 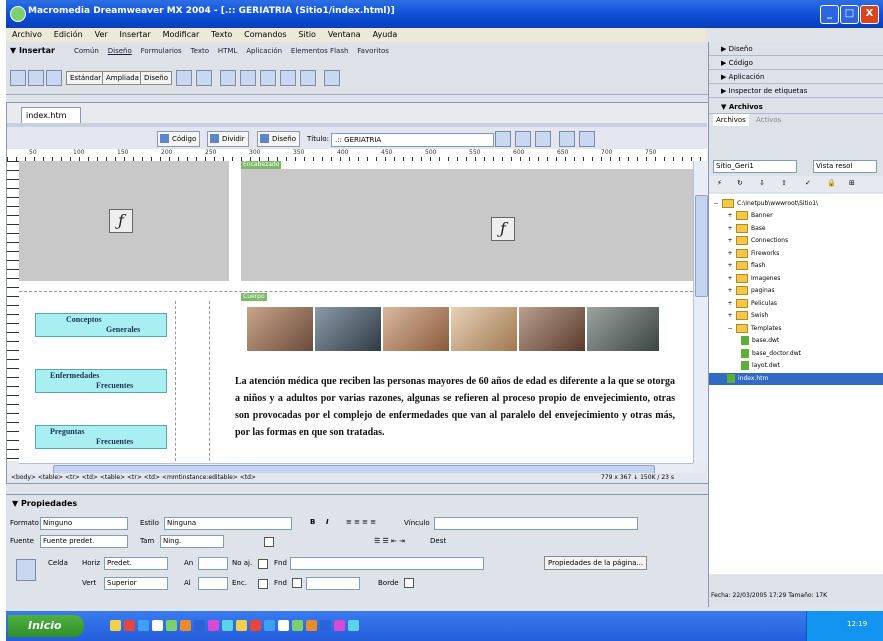 What do you see at coordinates (719, 183) in the screenshot?
I see `connect-icon: ⚡` at bounding box center [719, 183].